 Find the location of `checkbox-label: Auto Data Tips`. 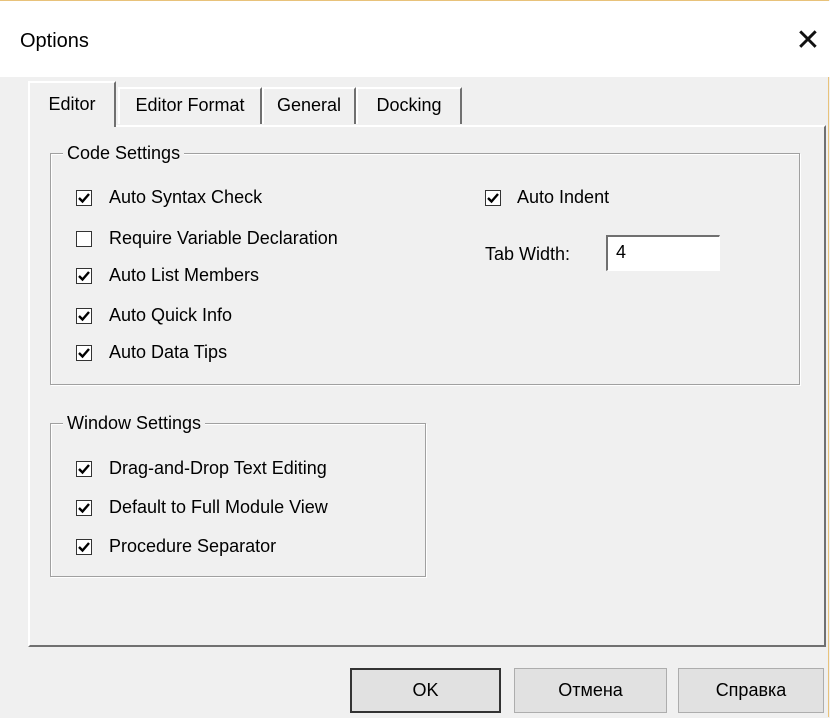

checkbox-label: Auto Data Tips is located at coordinates (168, 352).